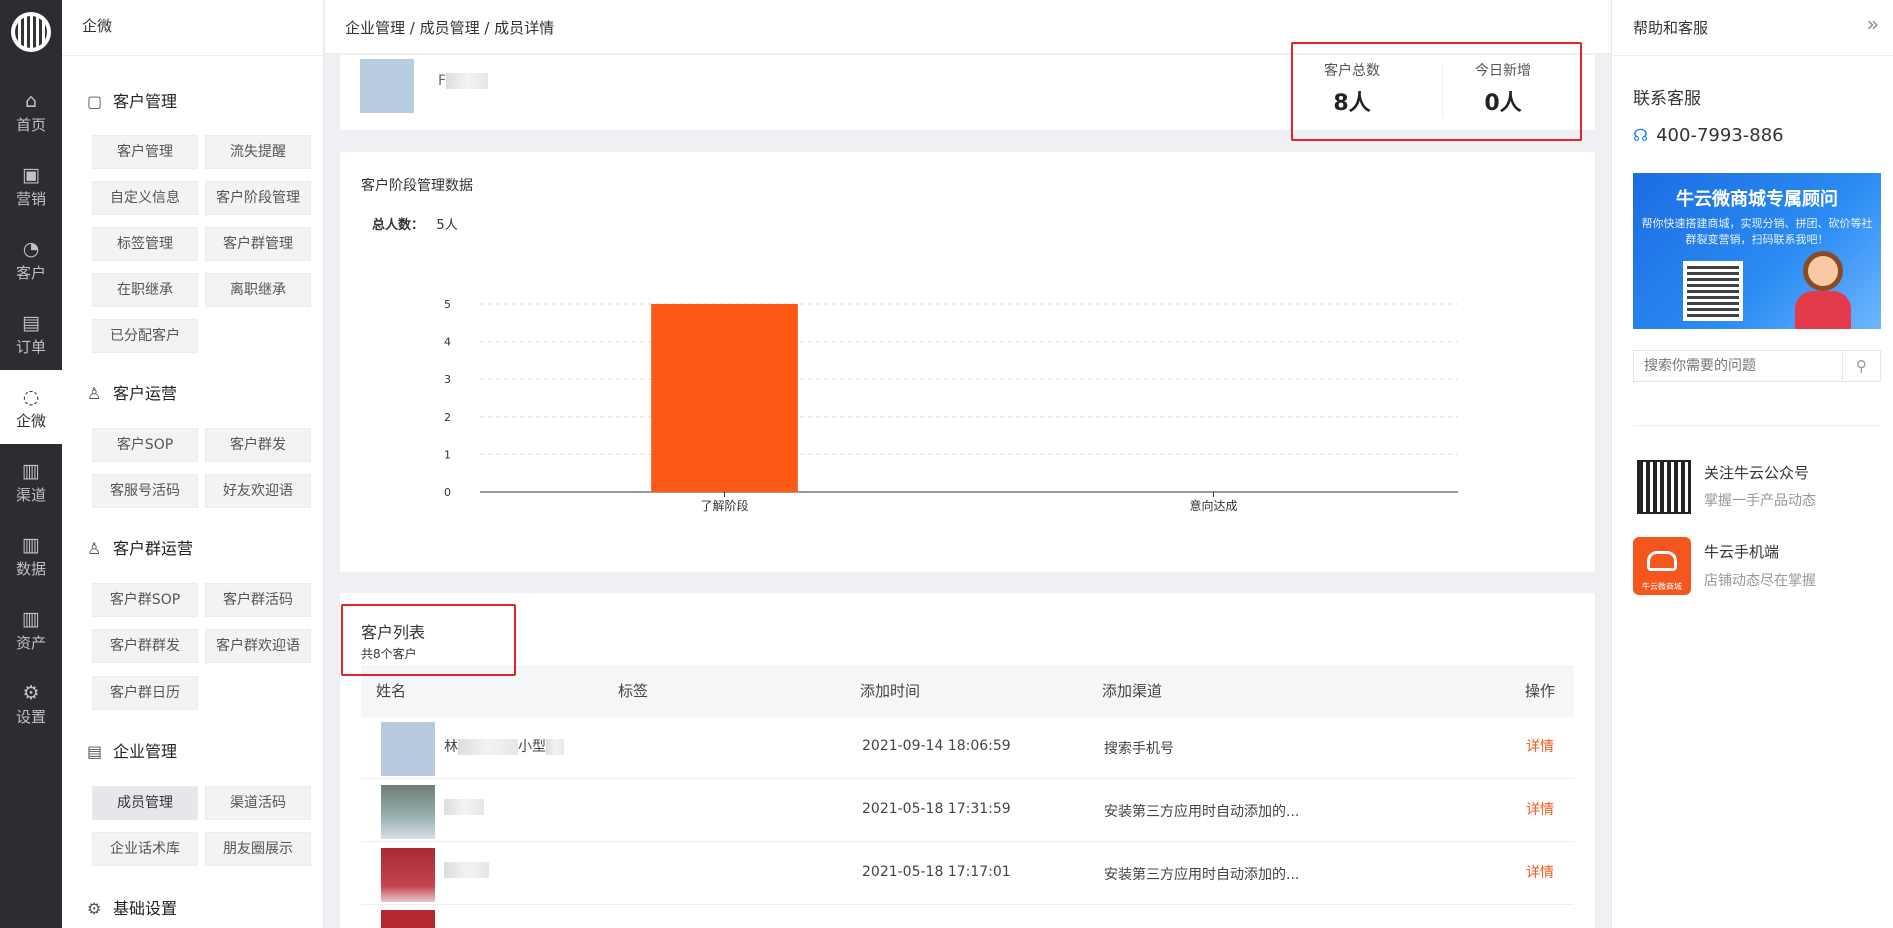 This screenshot has height=928, width=1893. I want to click on menu-customer-sop: 客户SOP, so click(145, 445).